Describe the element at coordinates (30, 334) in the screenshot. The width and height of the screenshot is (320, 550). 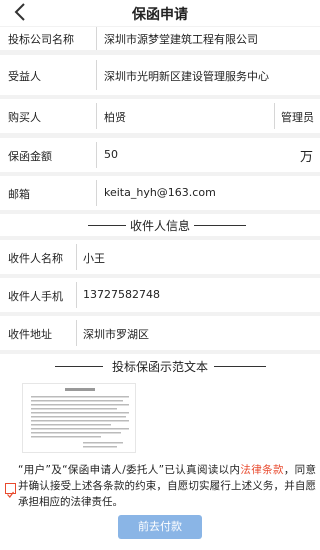
I see `recipient-address-label: 收件地址` at that location.